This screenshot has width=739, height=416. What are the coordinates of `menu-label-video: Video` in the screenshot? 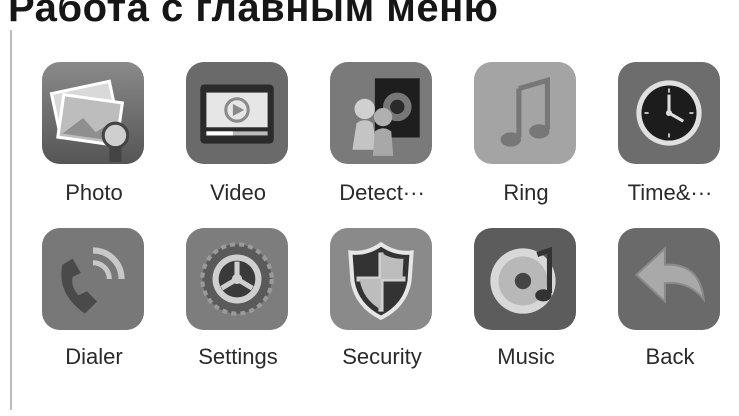 It's located at (238, 192).